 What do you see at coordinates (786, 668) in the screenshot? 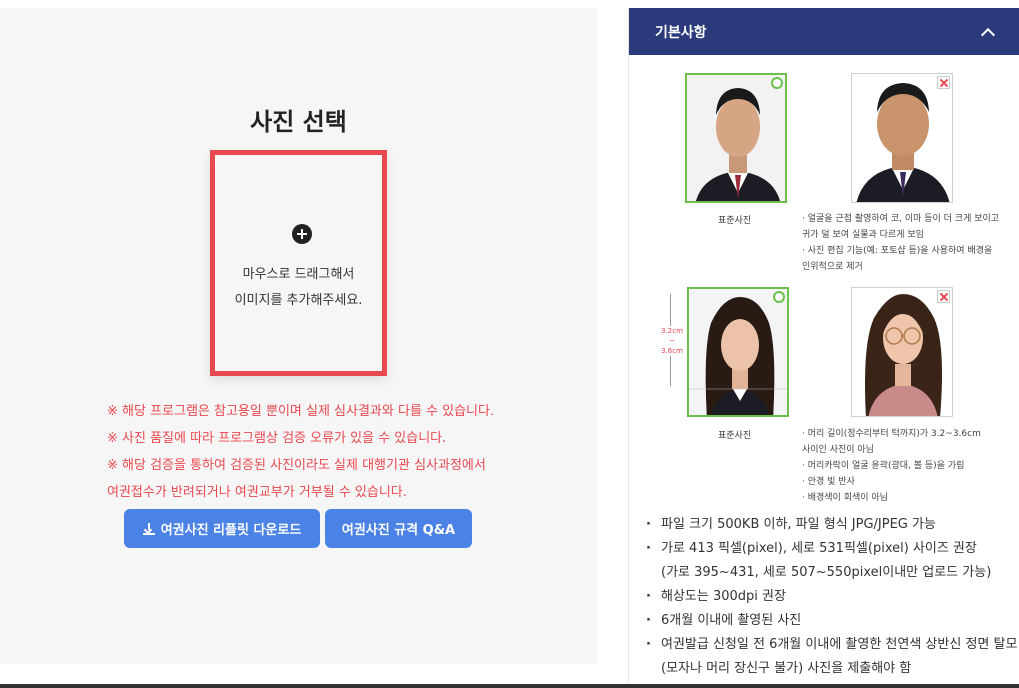
I see `spec-item: (모자나 머리 장신구 불가) 사진을 제출해야 함` at bounding box center [786, 668].